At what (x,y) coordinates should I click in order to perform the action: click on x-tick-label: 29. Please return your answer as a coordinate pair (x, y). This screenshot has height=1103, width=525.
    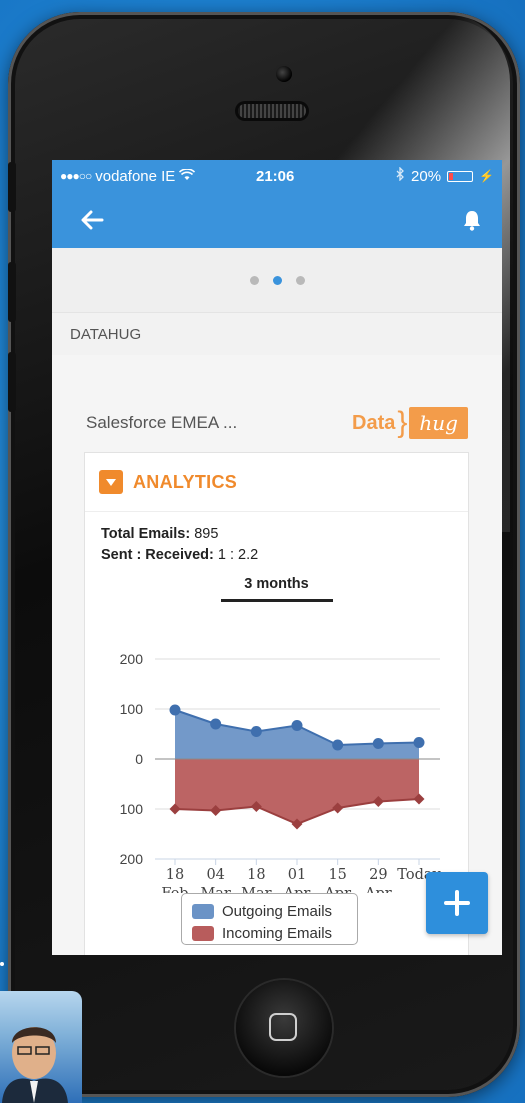
    Looking at the image, I should click on (378, 875).